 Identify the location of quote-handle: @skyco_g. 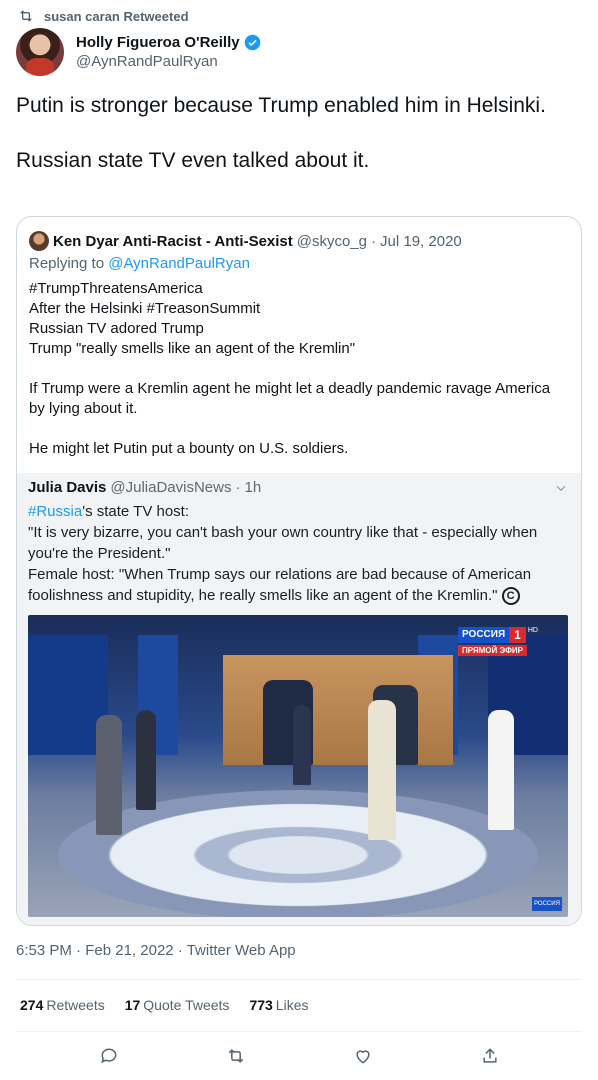
(332, 241).